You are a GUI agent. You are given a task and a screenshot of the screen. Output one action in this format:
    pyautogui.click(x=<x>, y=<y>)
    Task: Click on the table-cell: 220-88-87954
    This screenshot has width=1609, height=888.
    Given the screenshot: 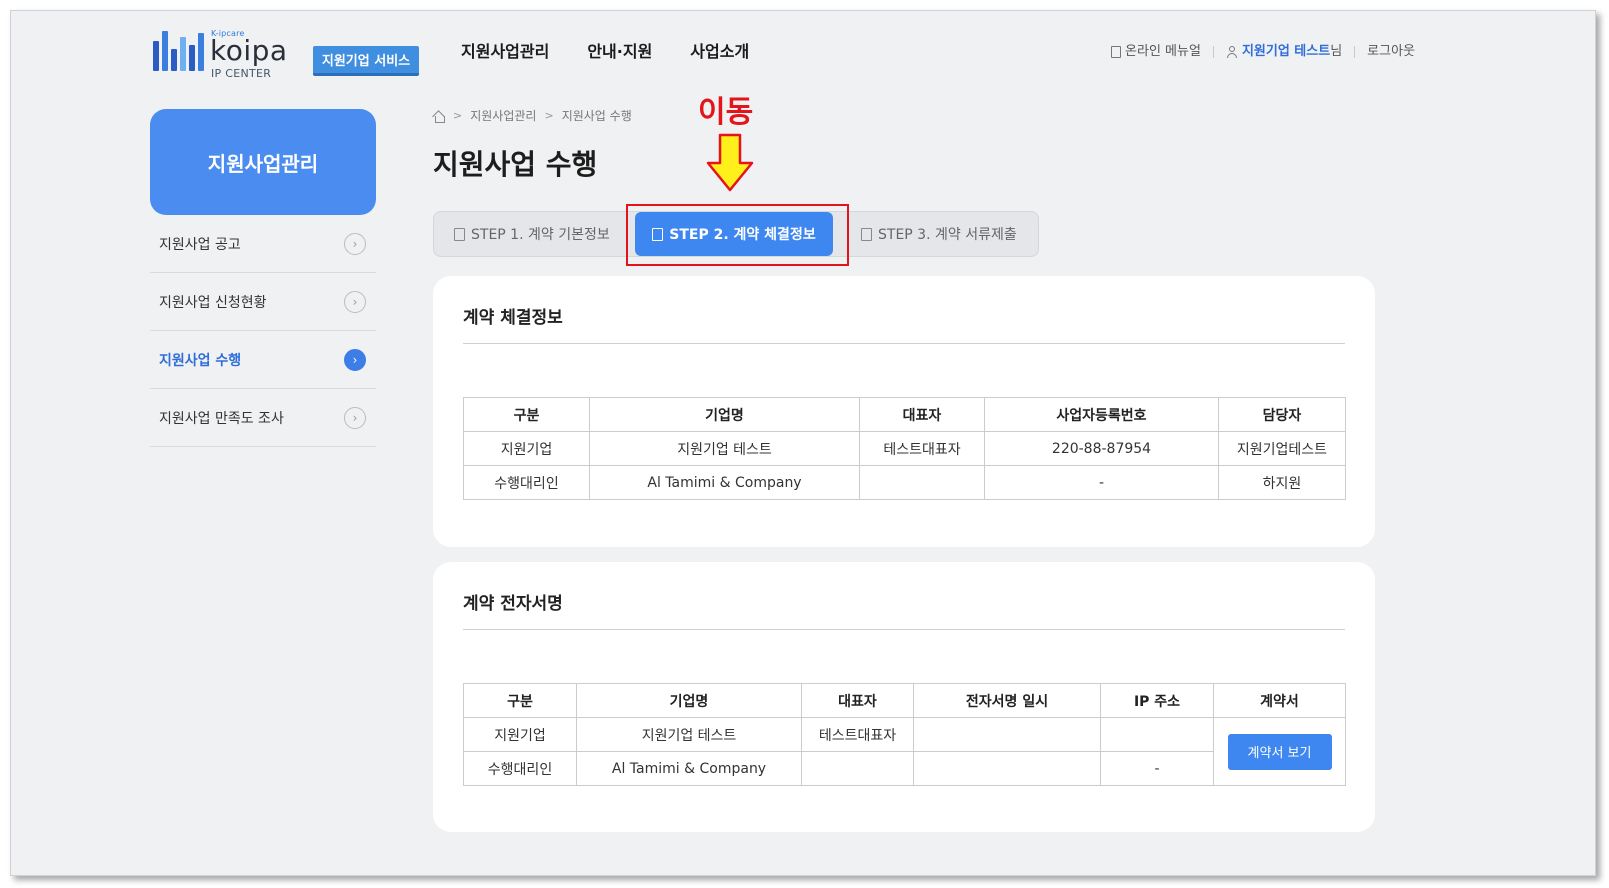 What is the action you would take?
    pyautogui.click(x=1101, y=448)
    